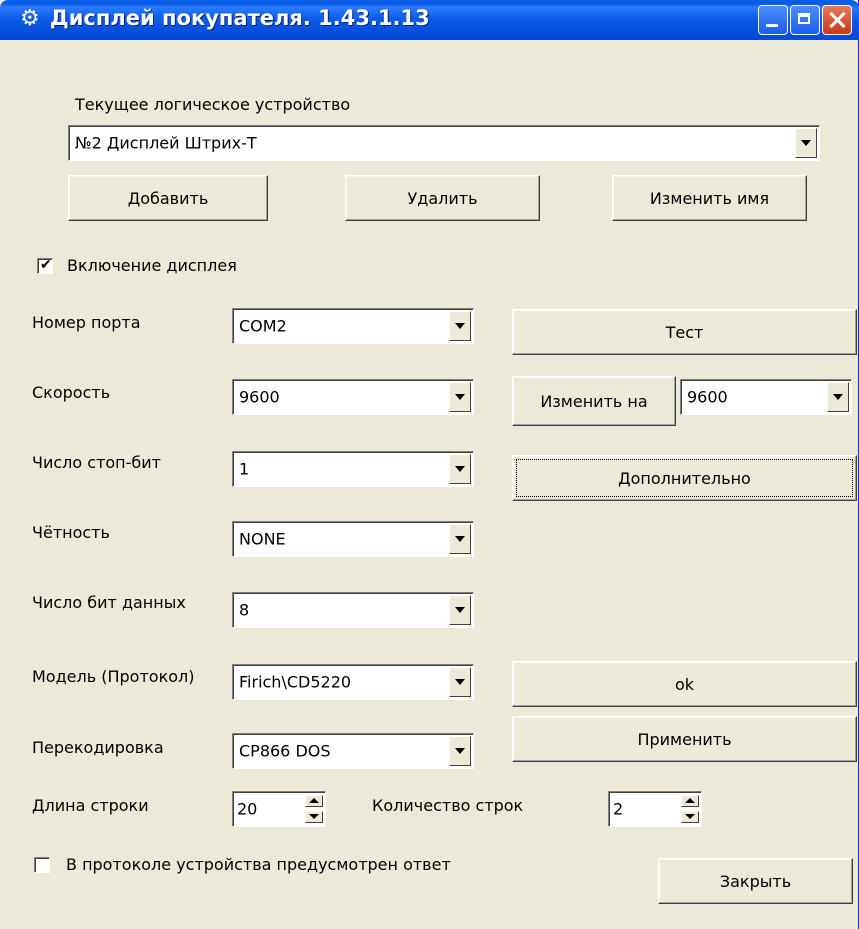 The image size is (859, 929). Describe the element at coordinates (168, 198) in the screenshot. I see `add-device-button: Добавить` at that location.